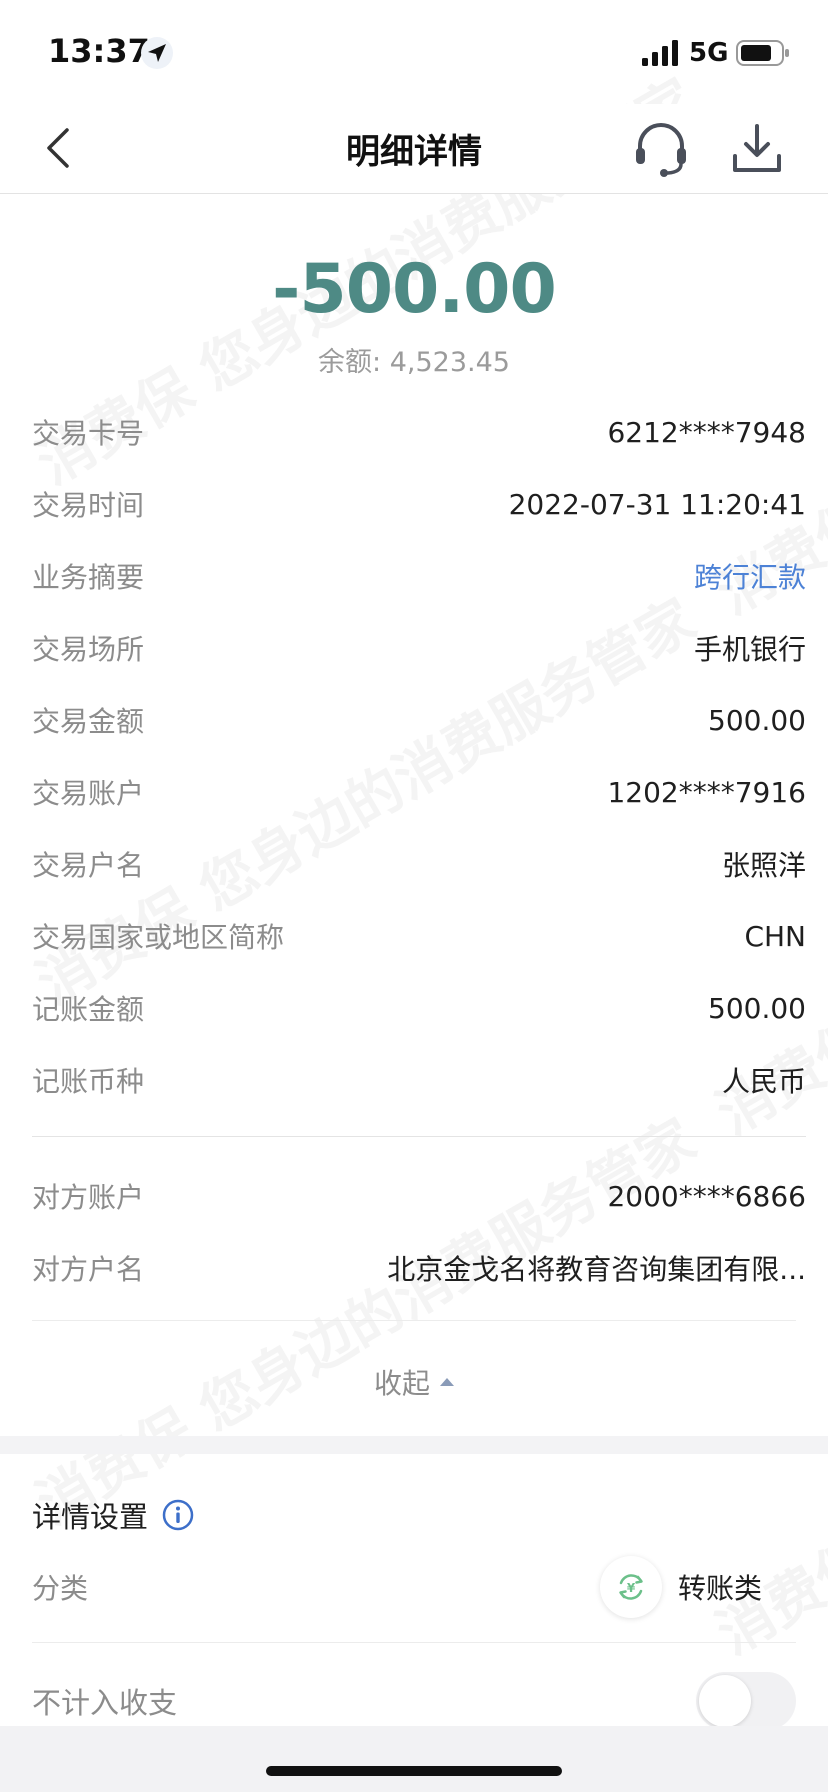  Describe the element at coordinates (706, 1196) in the screenshot. I see `detail-value: 2000****6866` at that location.